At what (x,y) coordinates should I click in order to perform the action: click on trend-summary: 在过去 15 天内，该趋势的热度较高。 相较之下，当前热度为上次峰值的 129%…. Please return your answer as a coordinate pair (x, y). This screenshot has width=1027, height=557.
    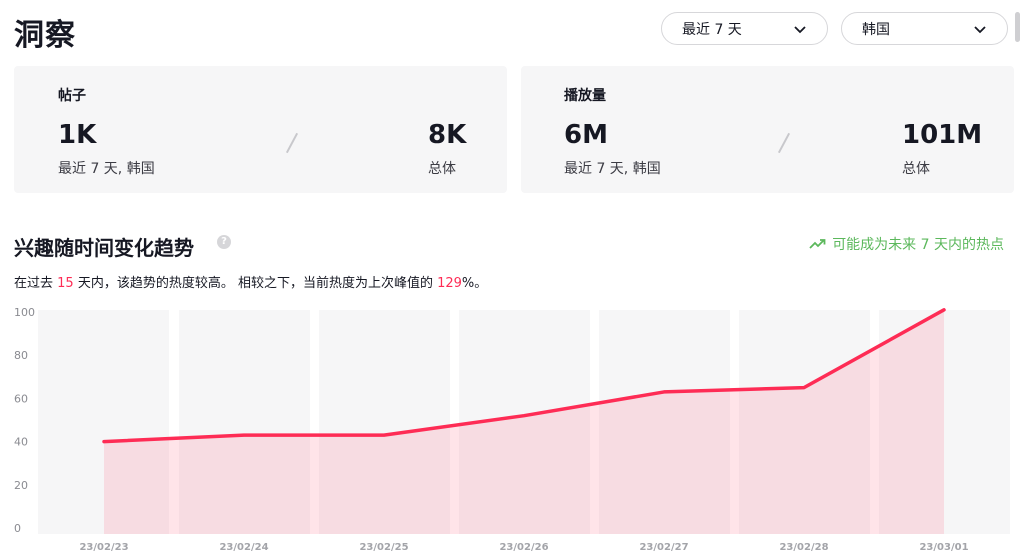
    Looking at the image, I should click on (251, 283).